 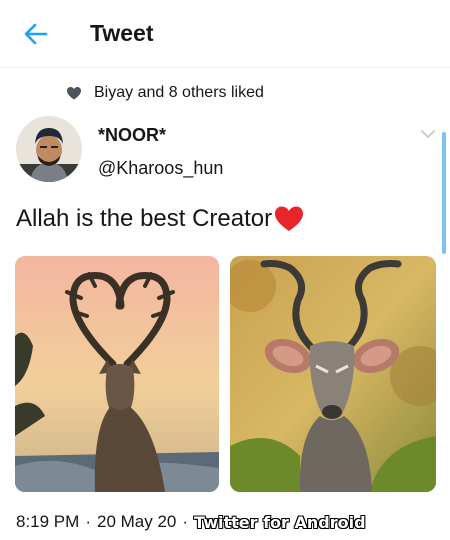 What do you see at coordinates (74, 93) in the screenshot?
I see `heart-icon` at bounding box center [74, 93].